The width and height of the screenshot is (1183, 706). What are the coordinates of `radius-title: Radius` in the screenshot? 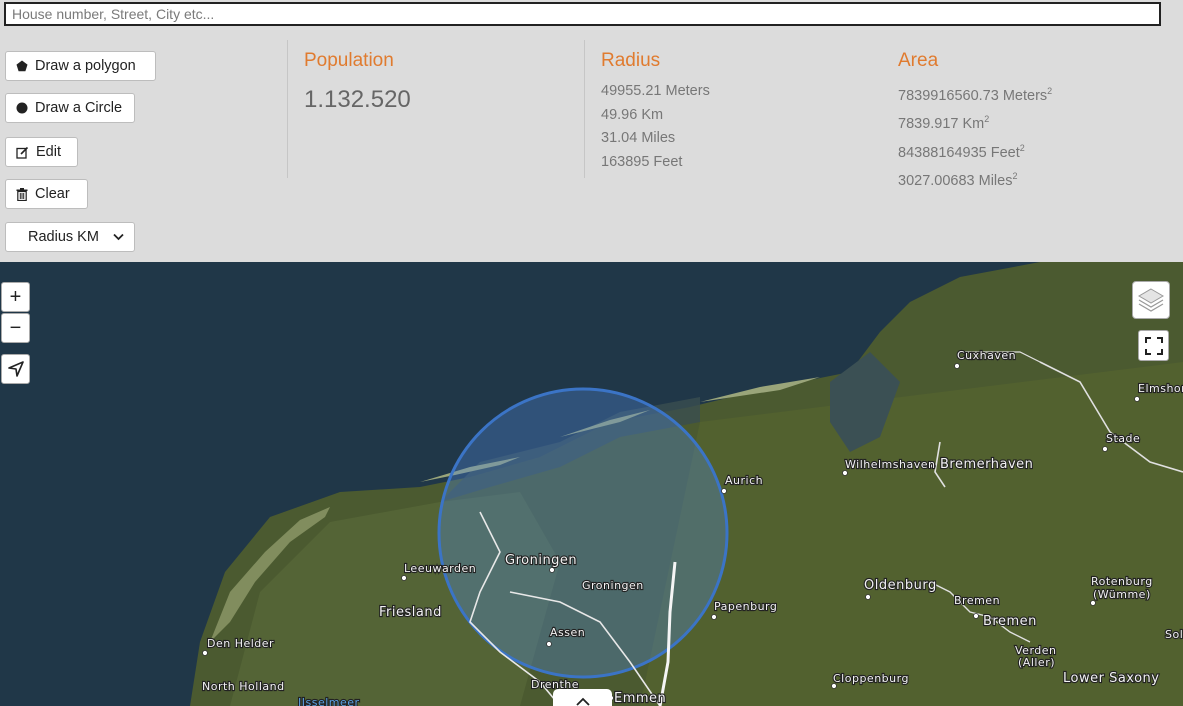 It's located at (631, 60).